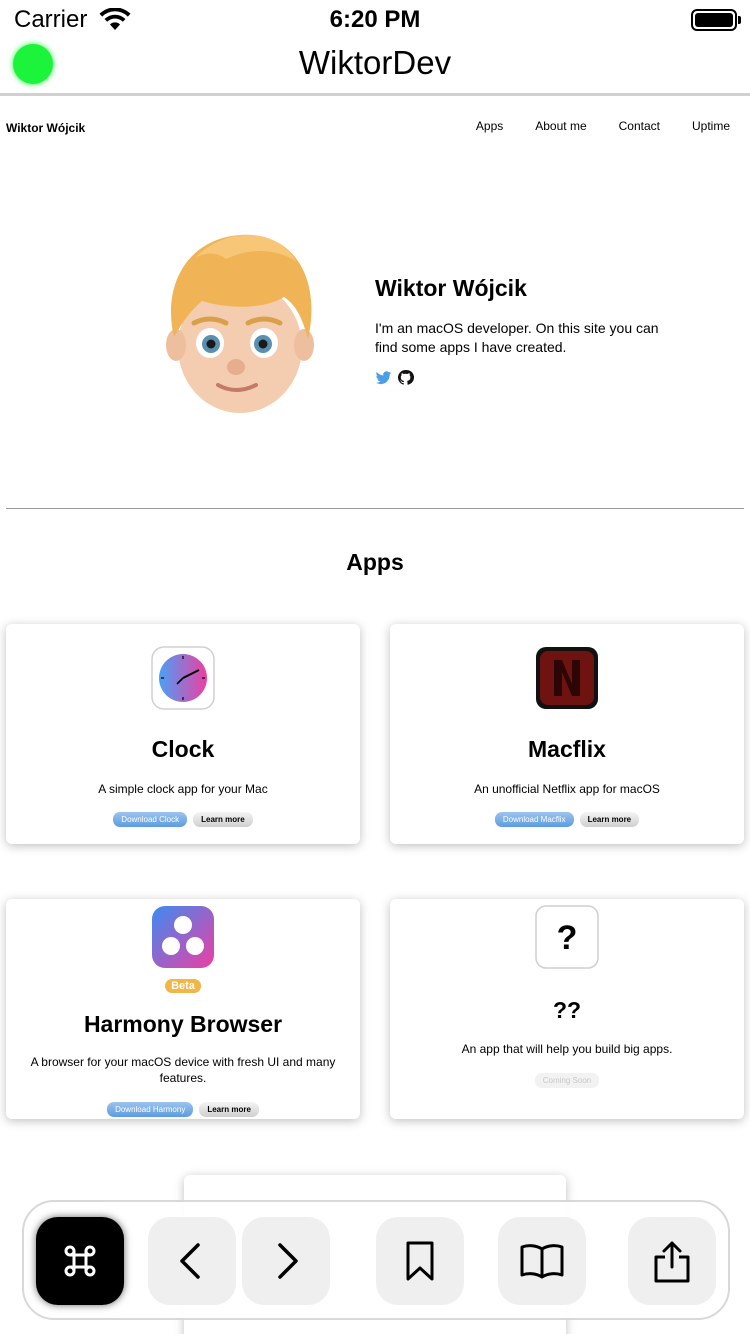  I want to click on card-title: ??, so click(567, 1010).